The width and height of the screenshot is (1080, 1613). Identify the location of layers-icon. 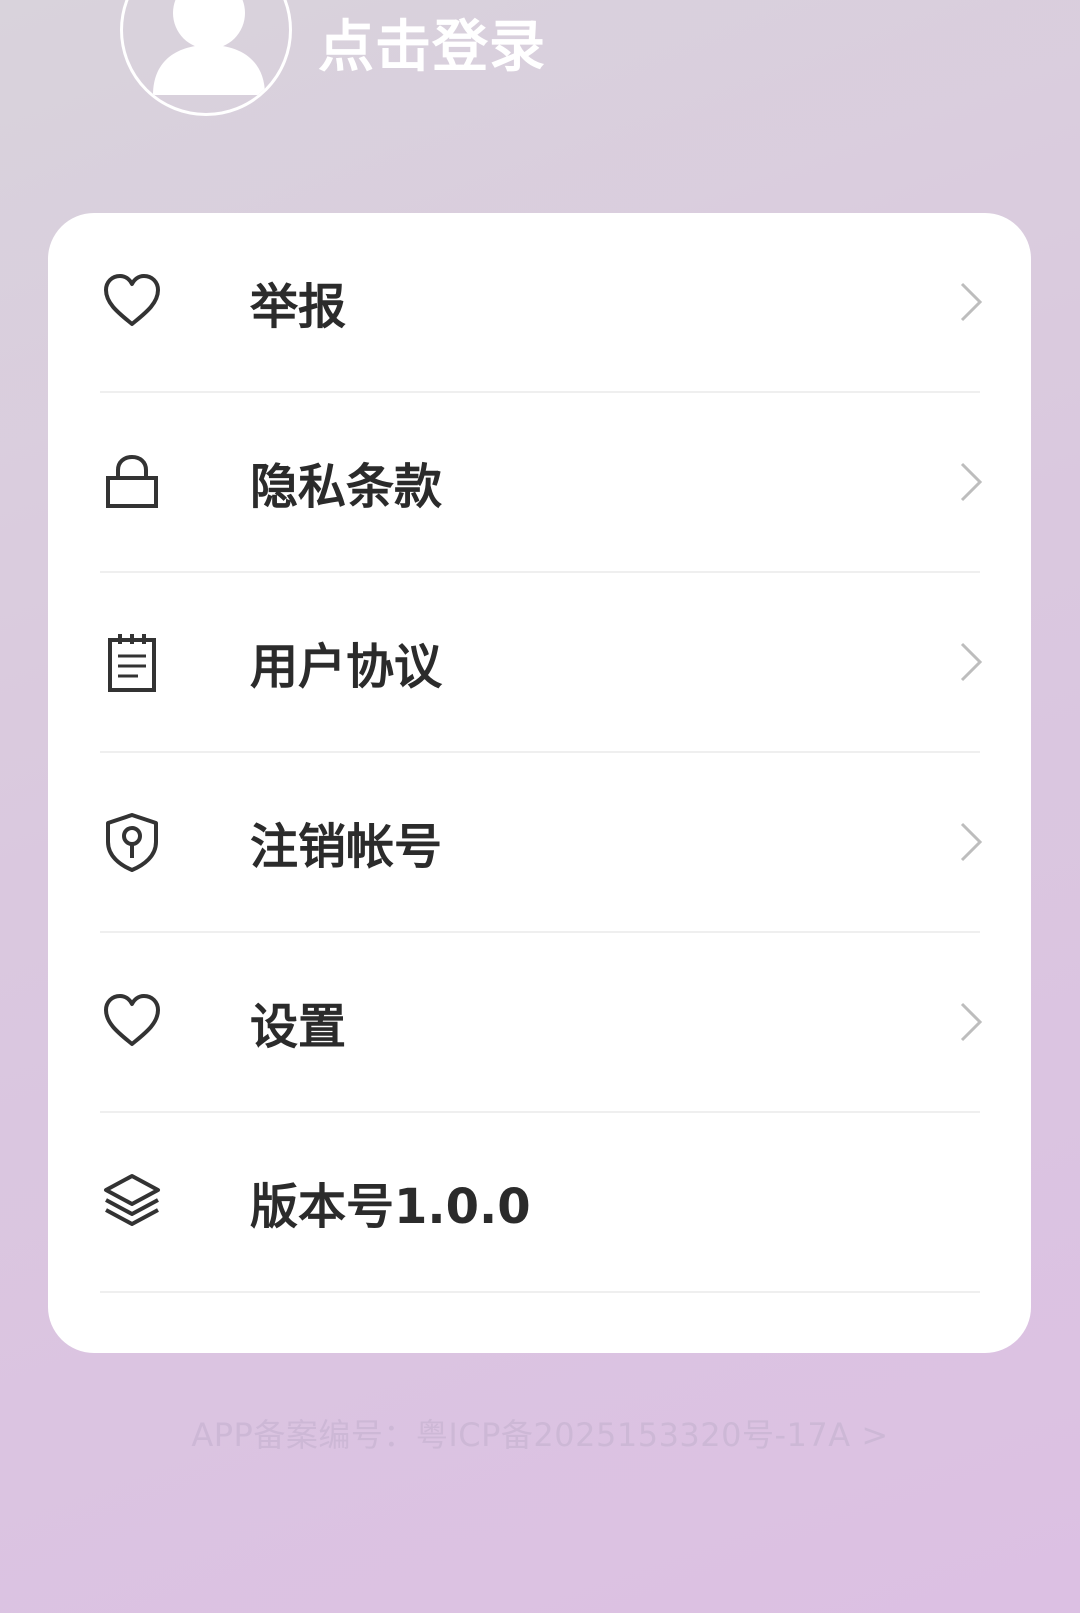
(132, 1200).